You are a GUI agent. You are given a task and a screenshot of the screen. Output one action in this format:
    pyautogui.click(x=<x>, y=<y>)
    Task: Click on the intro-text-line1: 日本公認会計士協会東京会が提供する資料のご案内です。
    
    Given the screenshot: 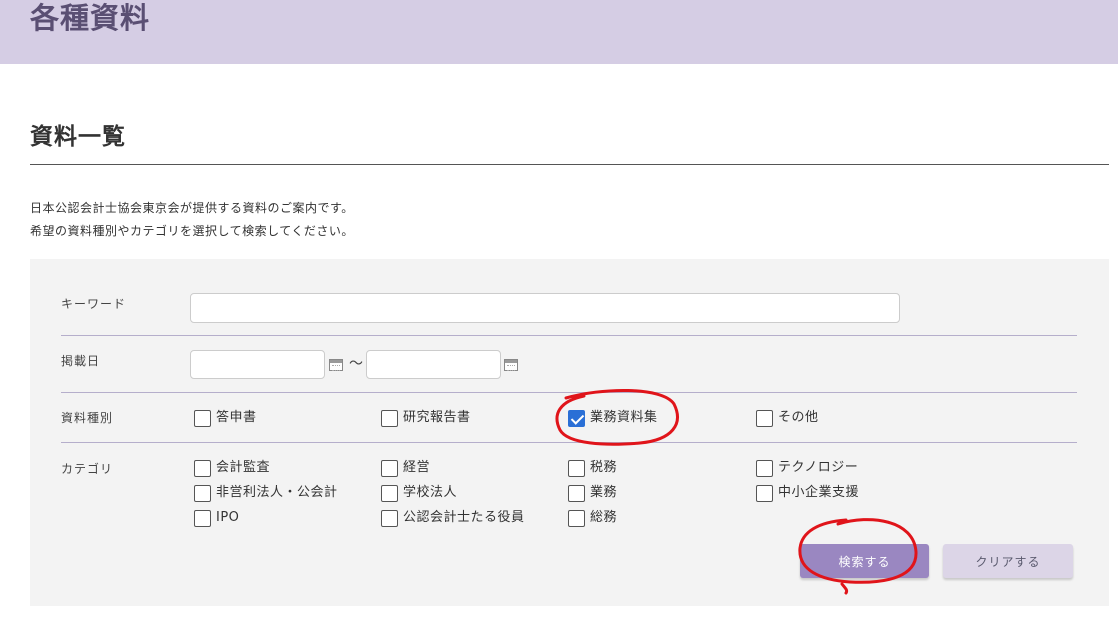 What is the action you would take?
    pyautogui.click(x=192, y=208)
    